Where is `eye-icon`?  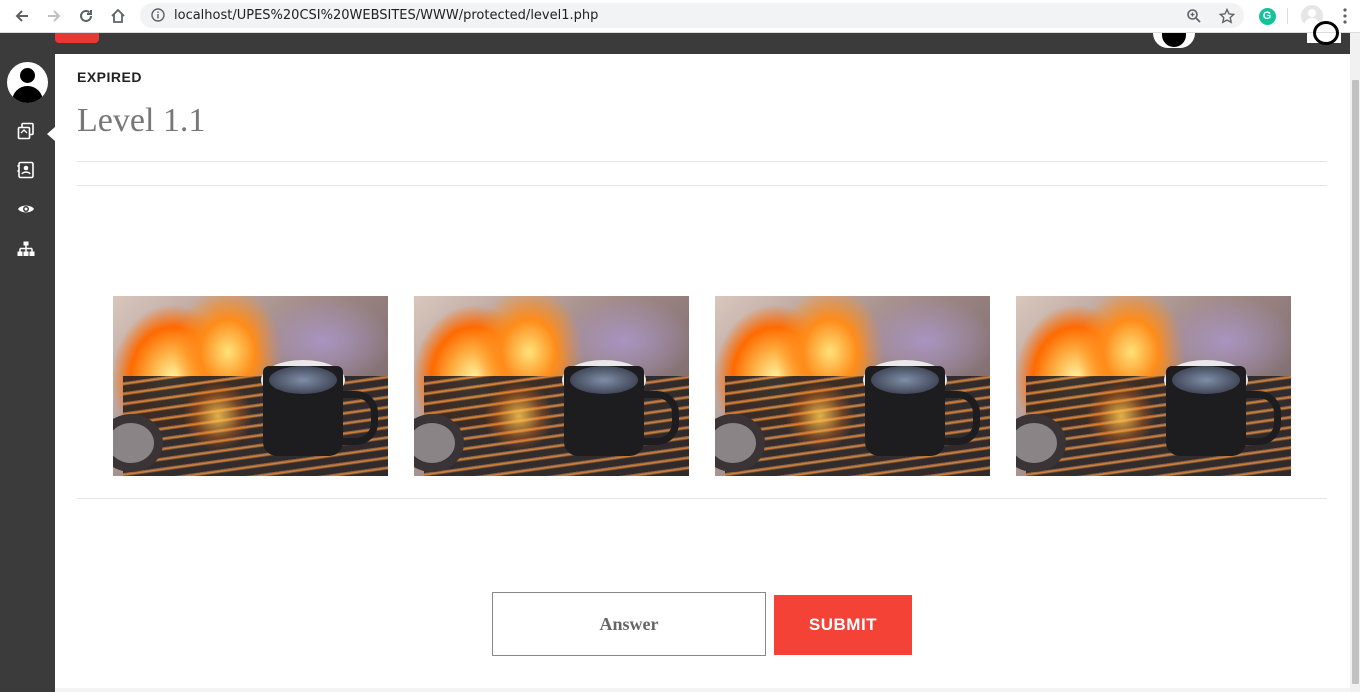 eye-icon is located at coordinates (26, 209).